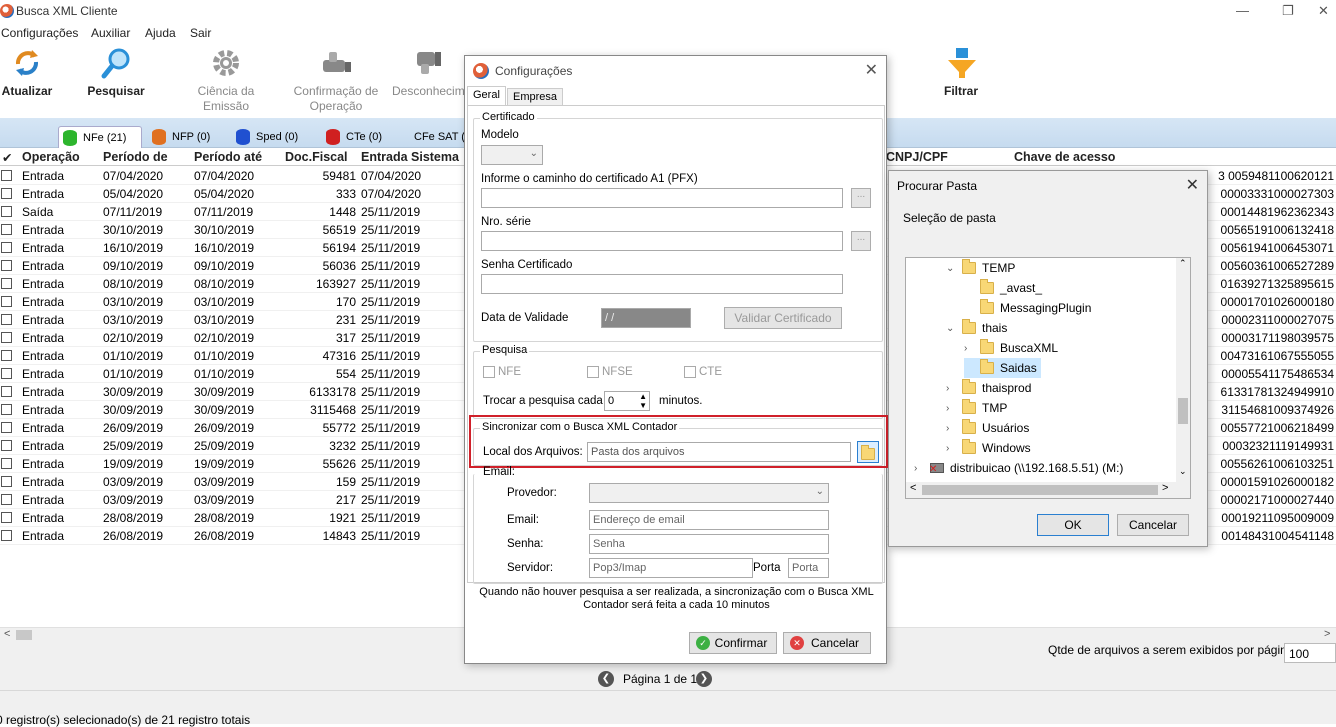 This screenshot has width=1336, height=727. What do you see at coordinates (671, 568) in the screenshot?
I see `servidor-input: Pop3/Imap` at bounding box center [671, 568].